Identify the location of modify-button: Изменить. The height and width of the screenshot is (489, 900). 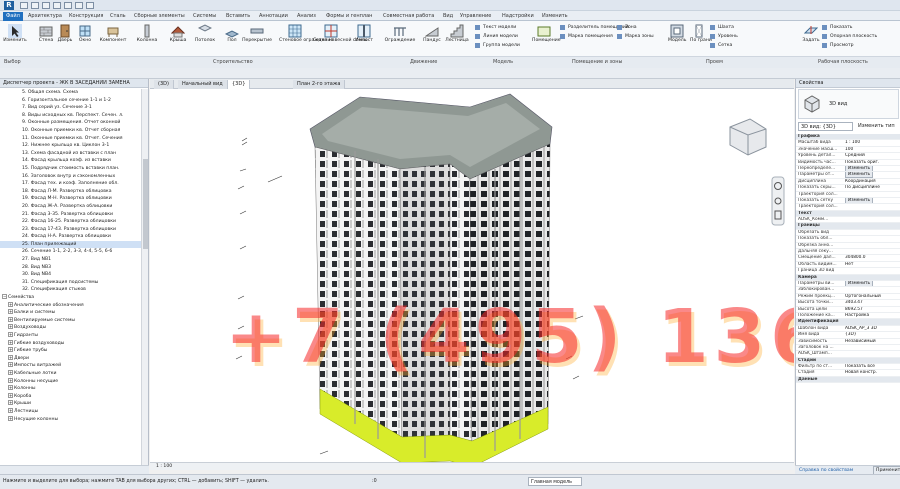
(15, 39).